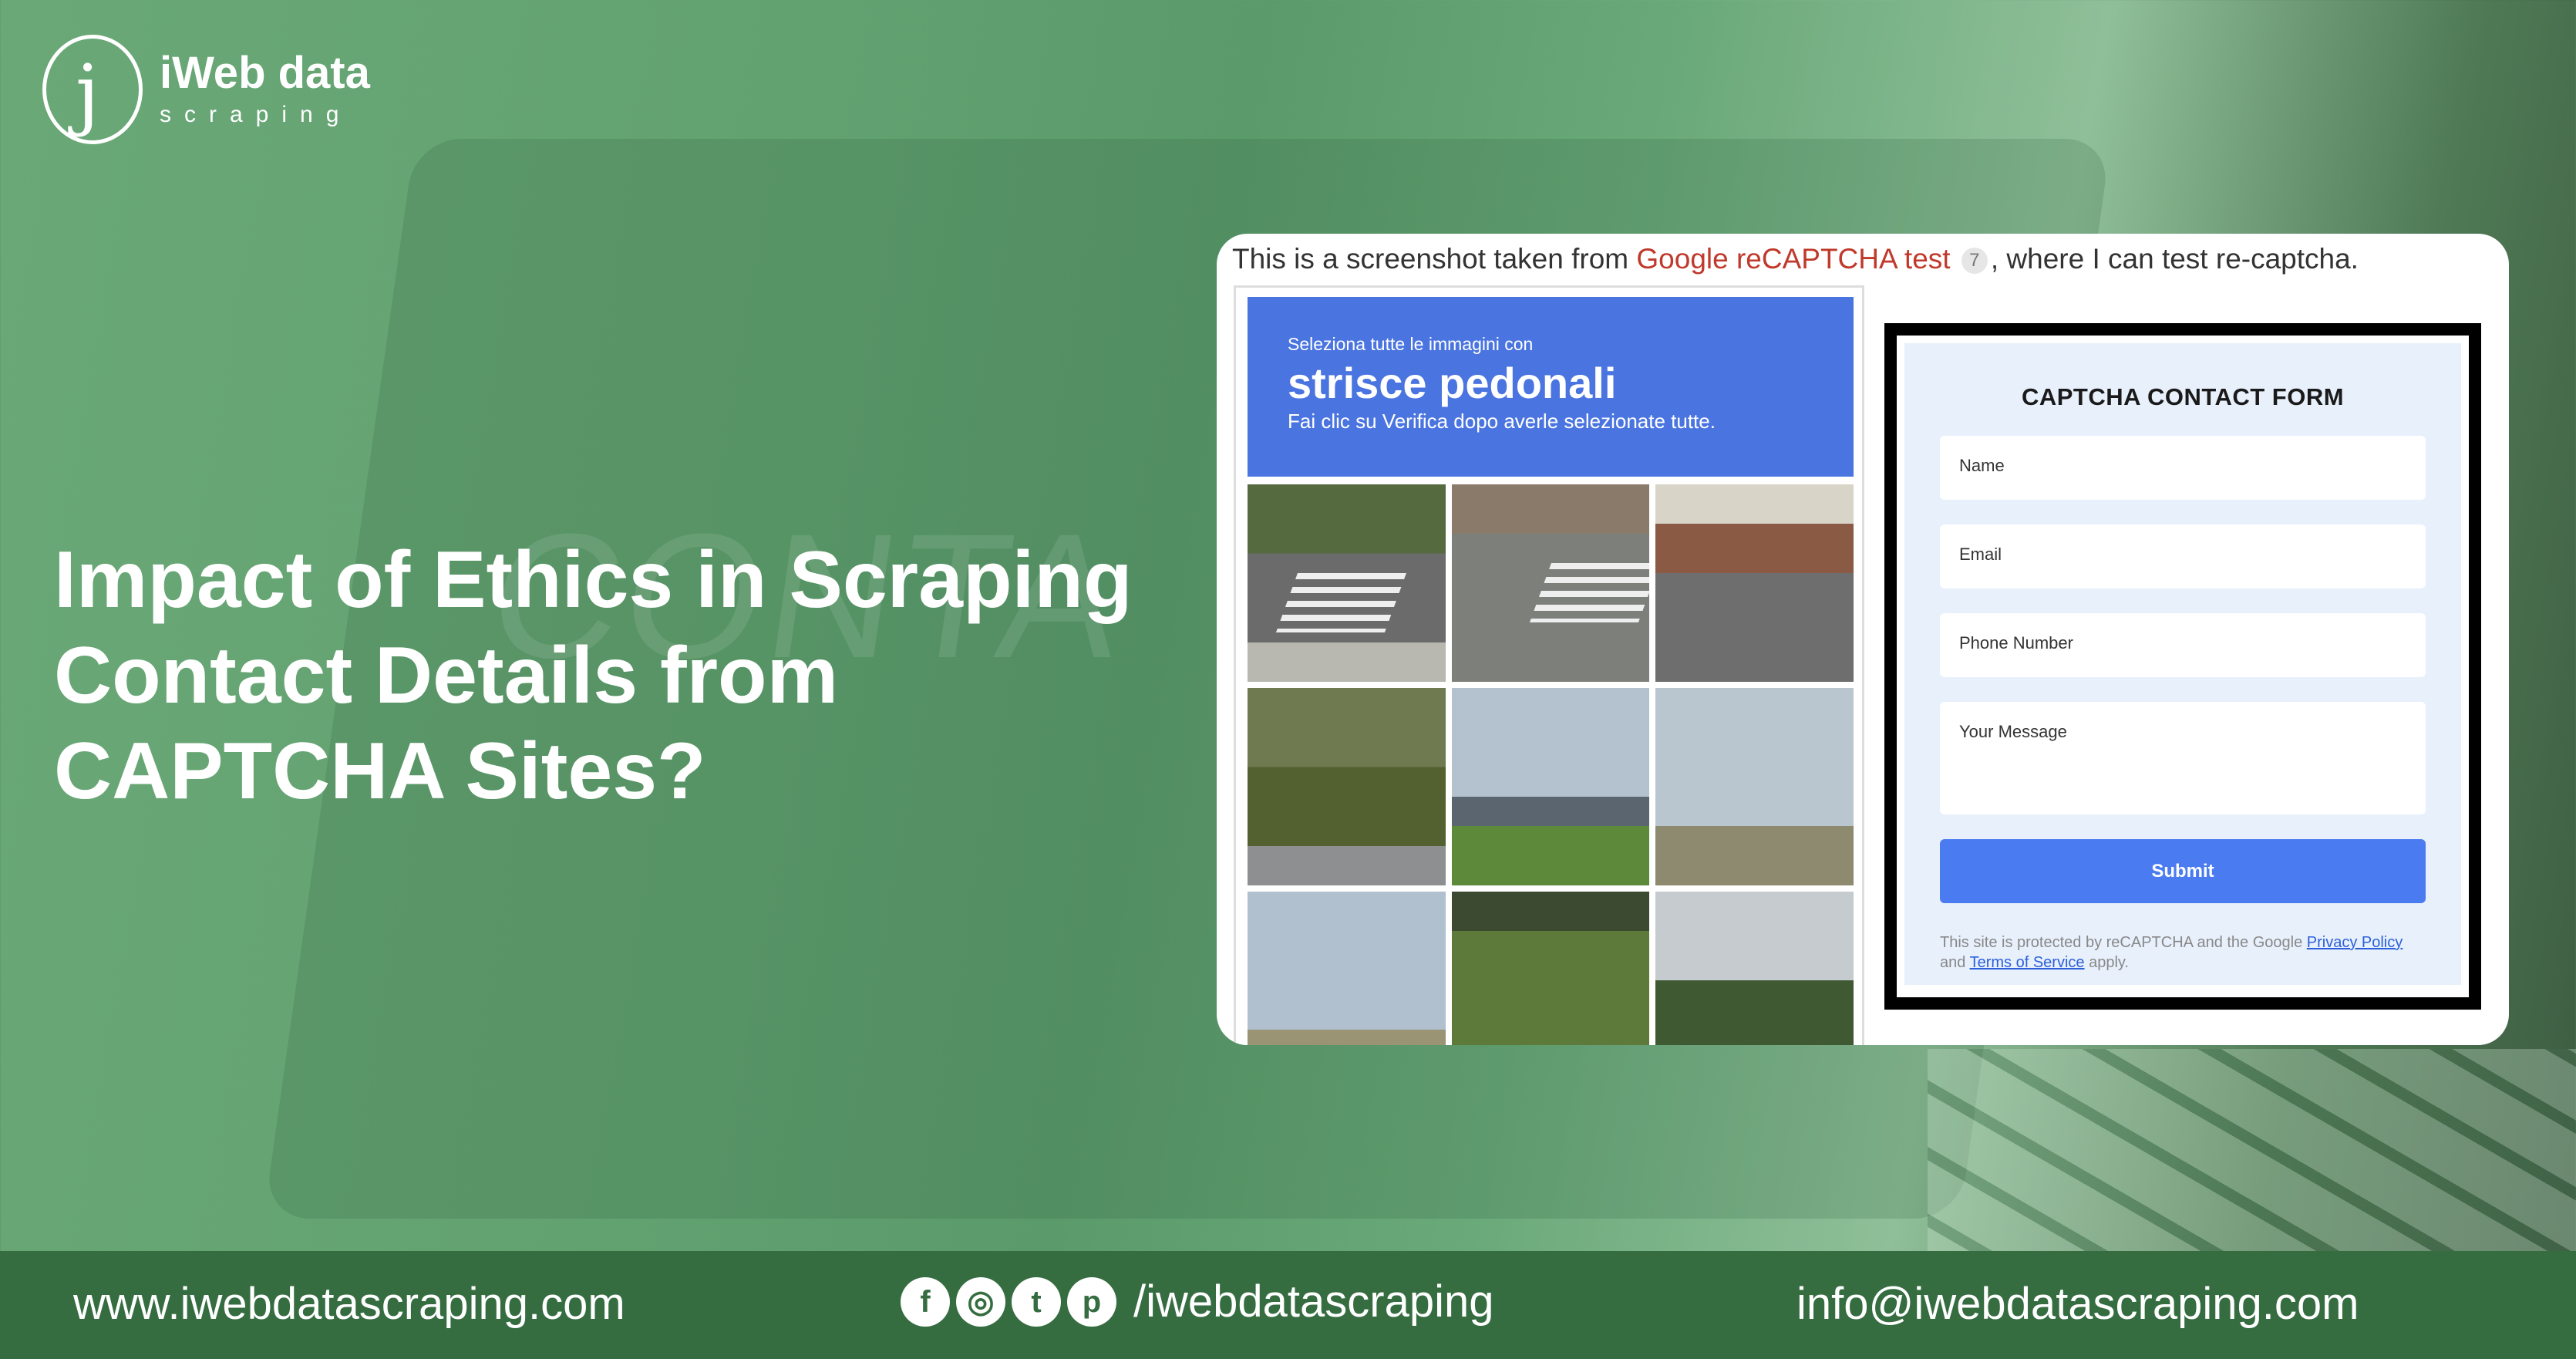 This screenshot has height=1359, width=2576. I want to click on pinterest-icon: p, so click(1091, 1301).